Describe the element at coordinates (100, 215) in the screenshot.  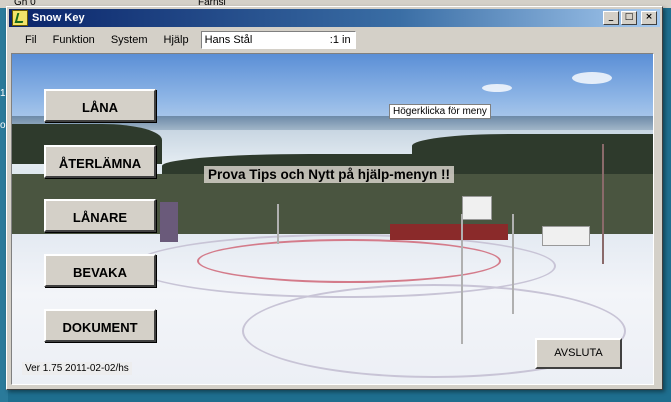
I see `lanare-button: LÅNARE` at that location.